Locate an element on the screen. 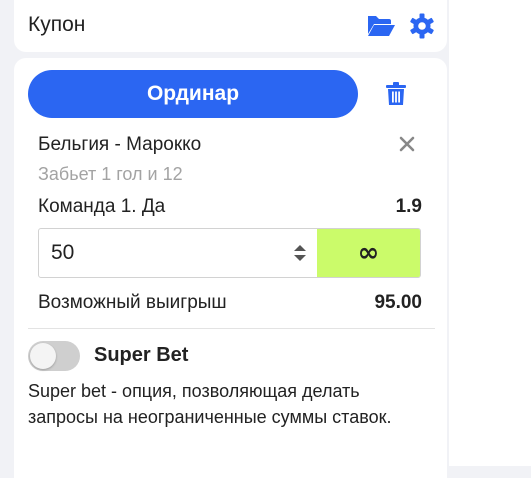 Image resolution: width=531 pixels, height=478 pixels. stake-input is located at coordinates (161, 253).